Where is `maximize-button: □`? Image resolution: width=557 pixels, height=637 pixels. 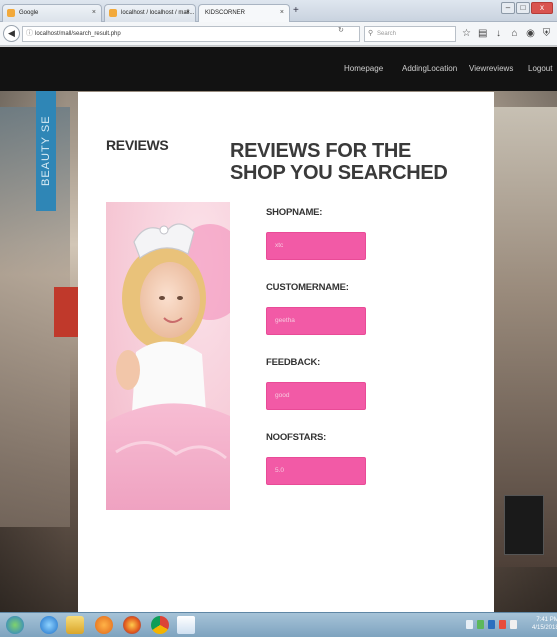 maximize-button: □ is located at coordinates (523, 8).